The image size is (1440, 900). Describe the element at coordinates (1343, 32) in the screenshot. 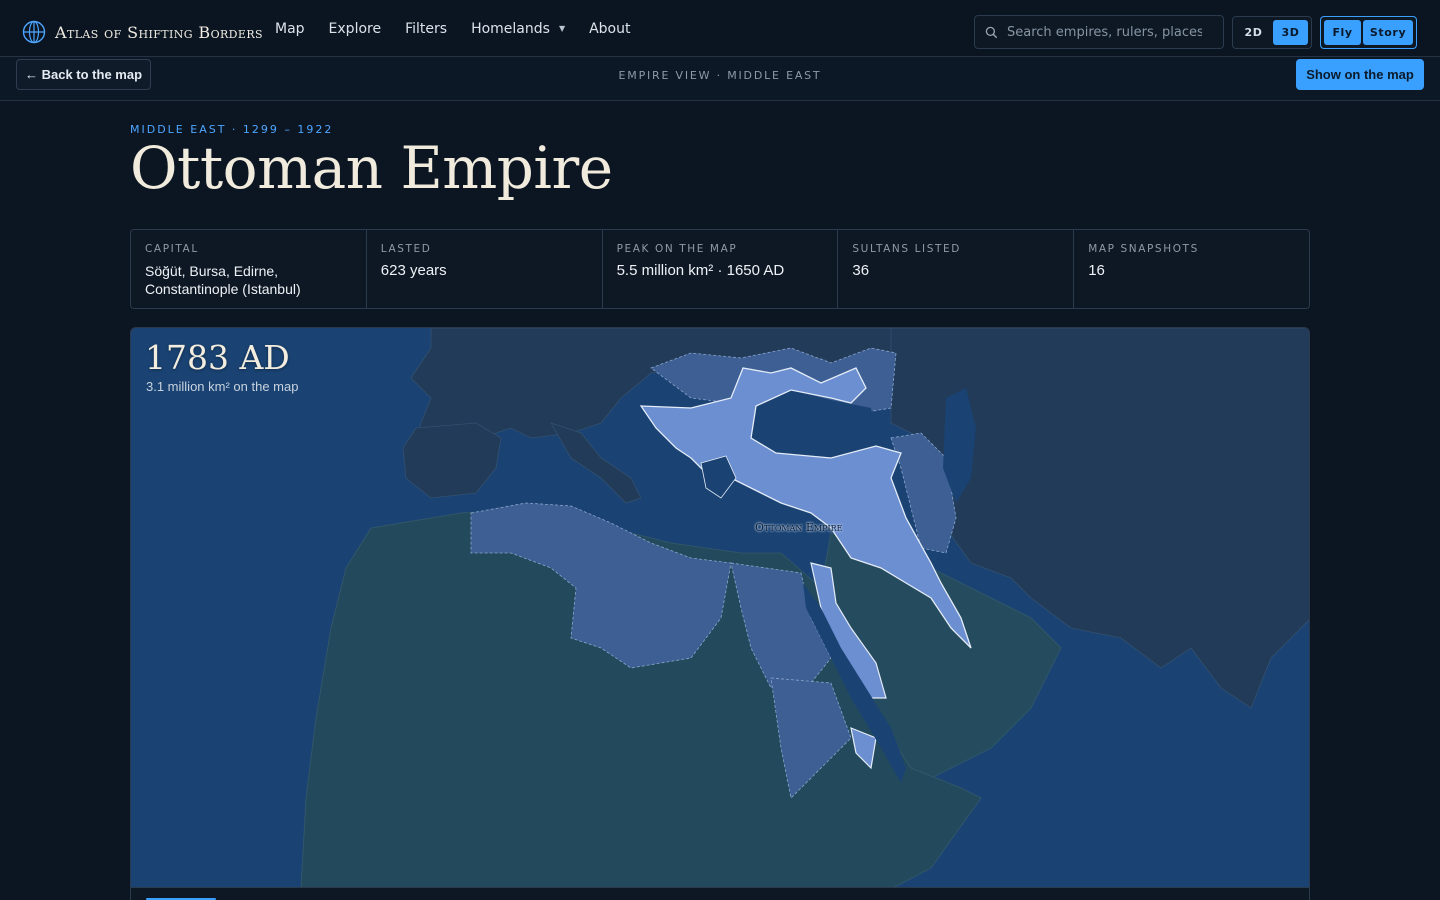

I see `fly-mode-button: Fly` at that location.